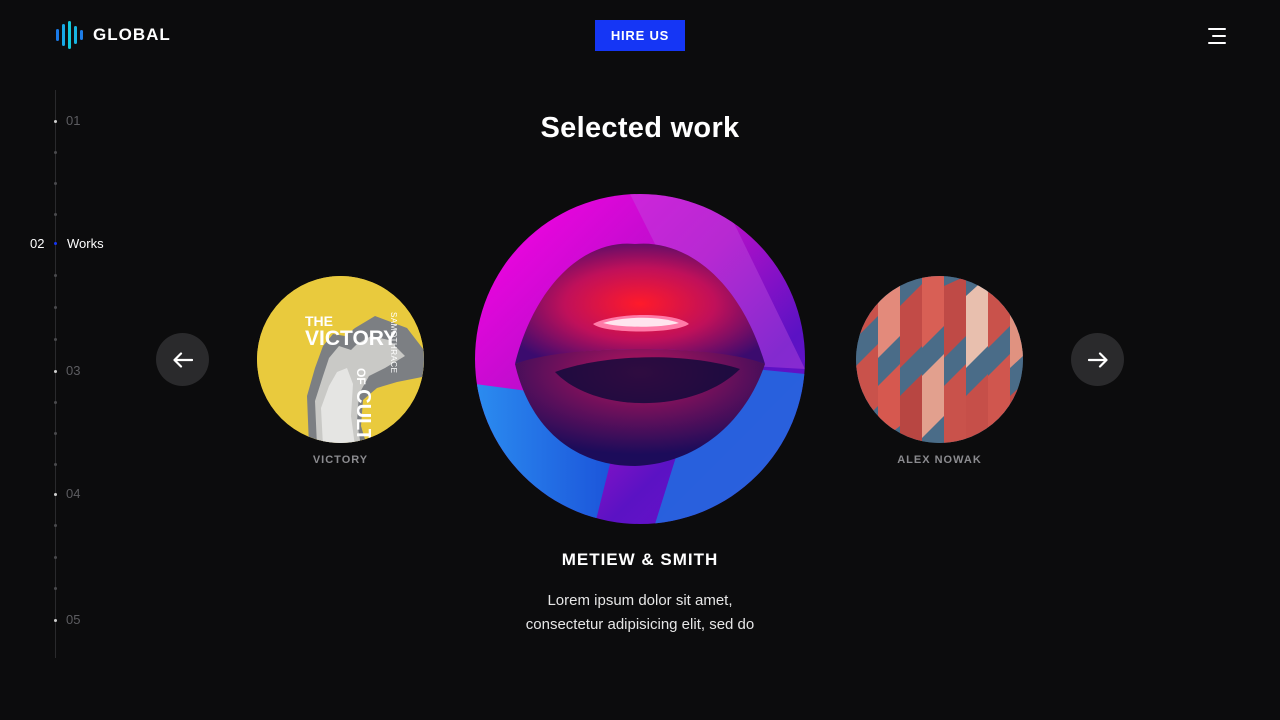 Image resolution: width=1280 pixels, height=720 pixels. I want to click on pattern-artwork, so click(939, 359).